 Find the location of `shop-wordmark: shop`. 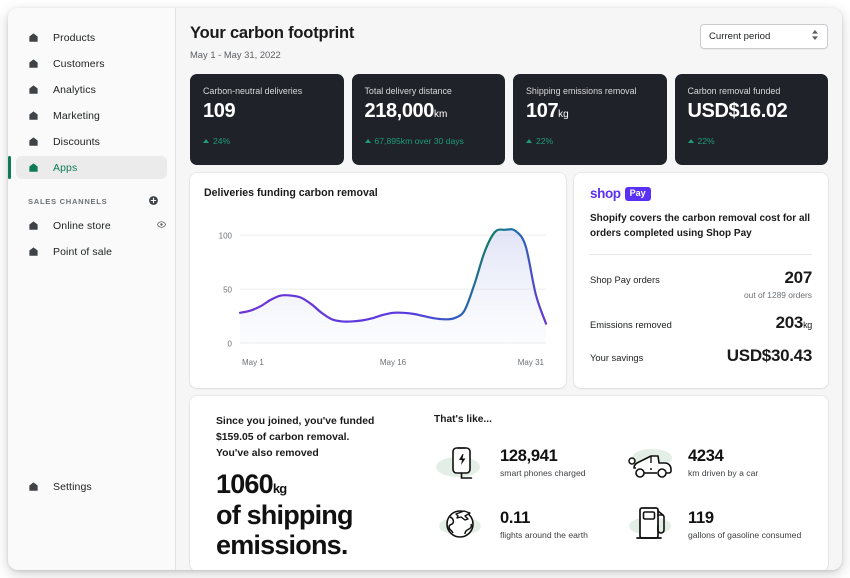

shop-wordmark: shop is located at coordinates (605, 193).